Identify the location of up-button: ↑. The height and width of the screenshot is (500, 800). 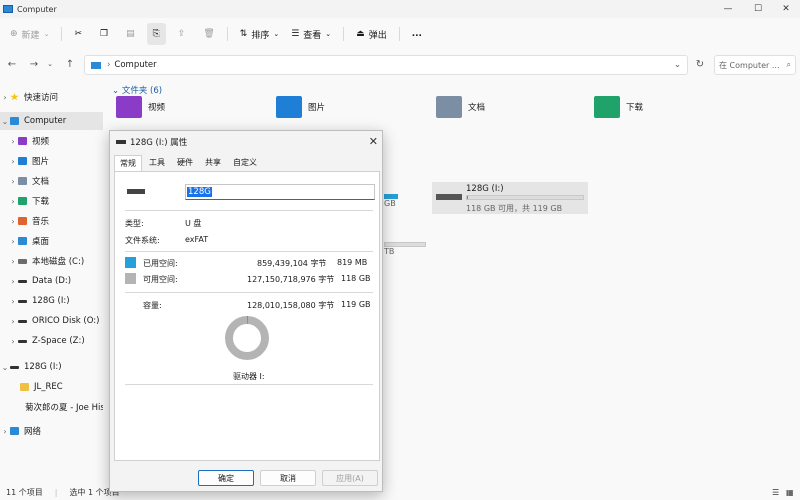
(70, 64).